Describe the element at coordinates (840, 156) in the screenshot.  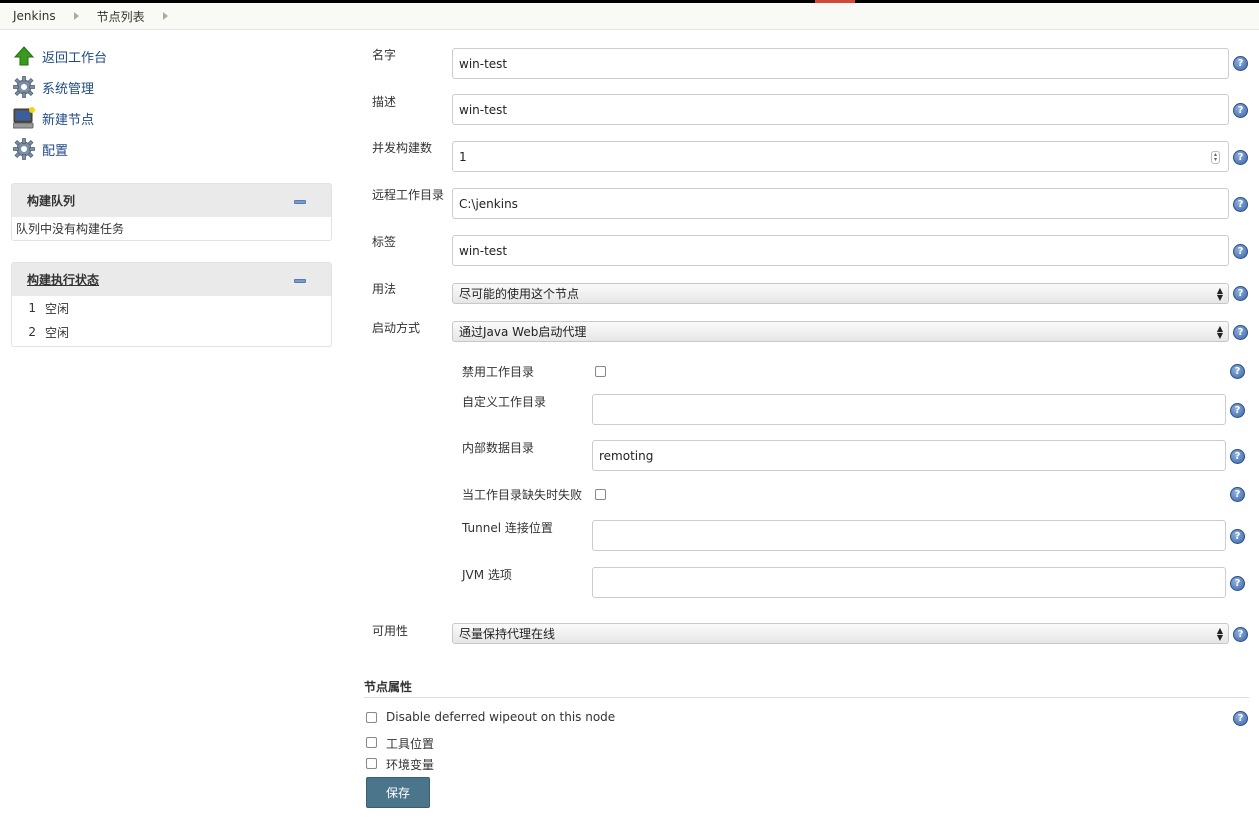
I see `executors-input: 1 ▴ ▾` at that location.